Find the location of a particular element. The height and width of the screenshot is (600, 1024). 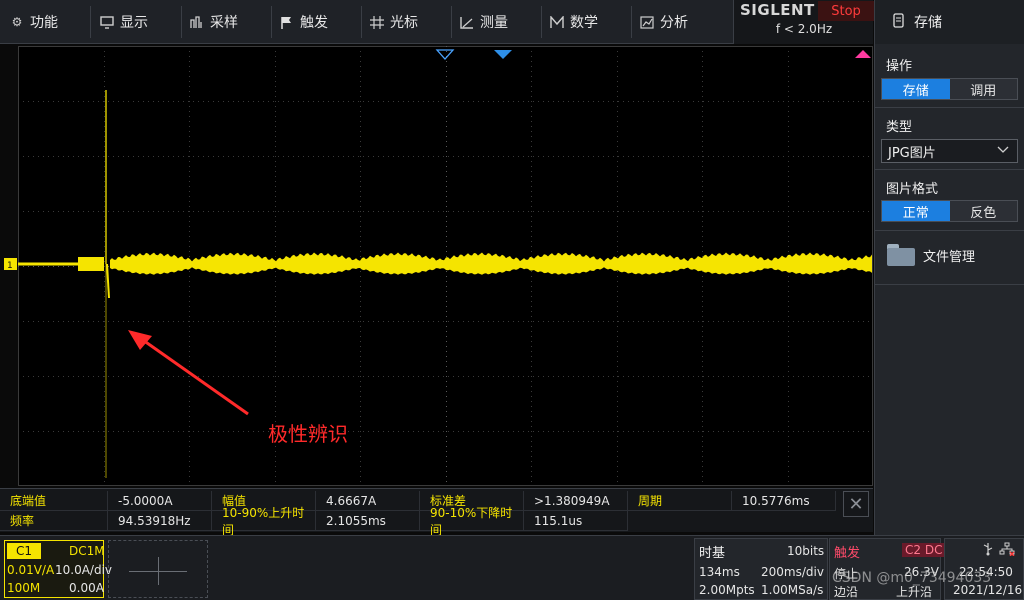

run-stop-status: Stop is located at coordinates (846, 11).